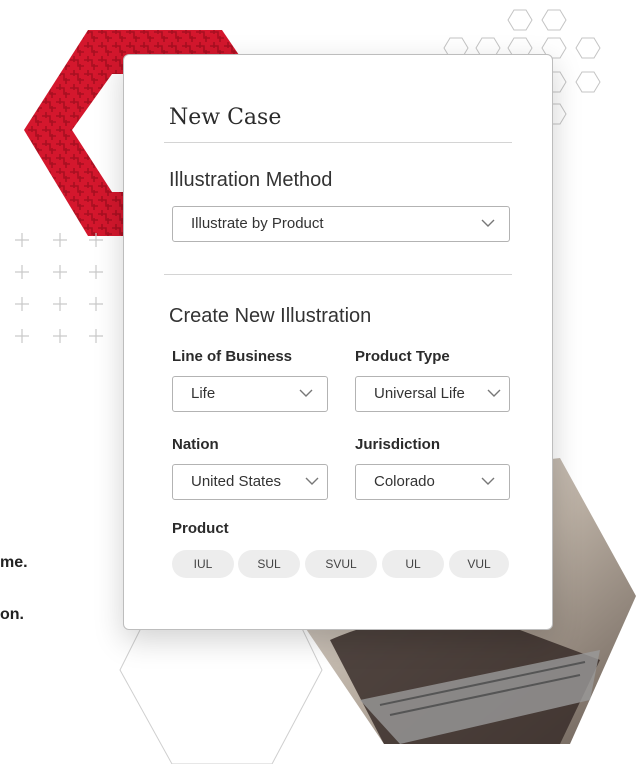 The height and width of the screenshot is (764, 640). I want to click on jurisdiction-value: Colorado, so click(404, 481).